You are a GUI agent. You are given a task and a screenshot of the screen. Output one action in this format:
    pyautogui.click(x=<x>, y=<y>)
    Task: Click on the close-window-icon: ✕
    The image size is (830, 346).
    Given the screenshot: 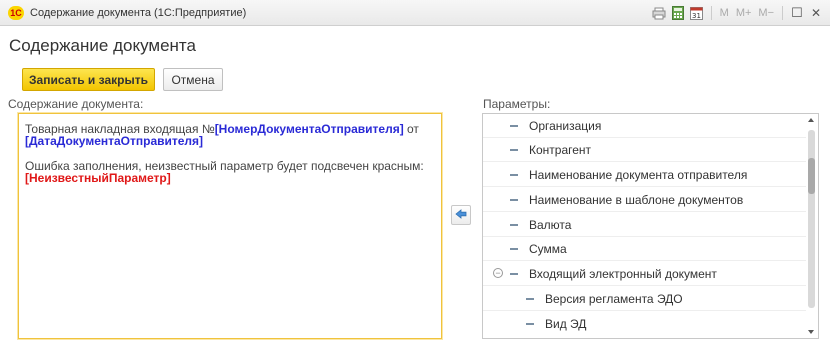 What is the action you would take?
    pyautogui.click(x=816, y=13)
    